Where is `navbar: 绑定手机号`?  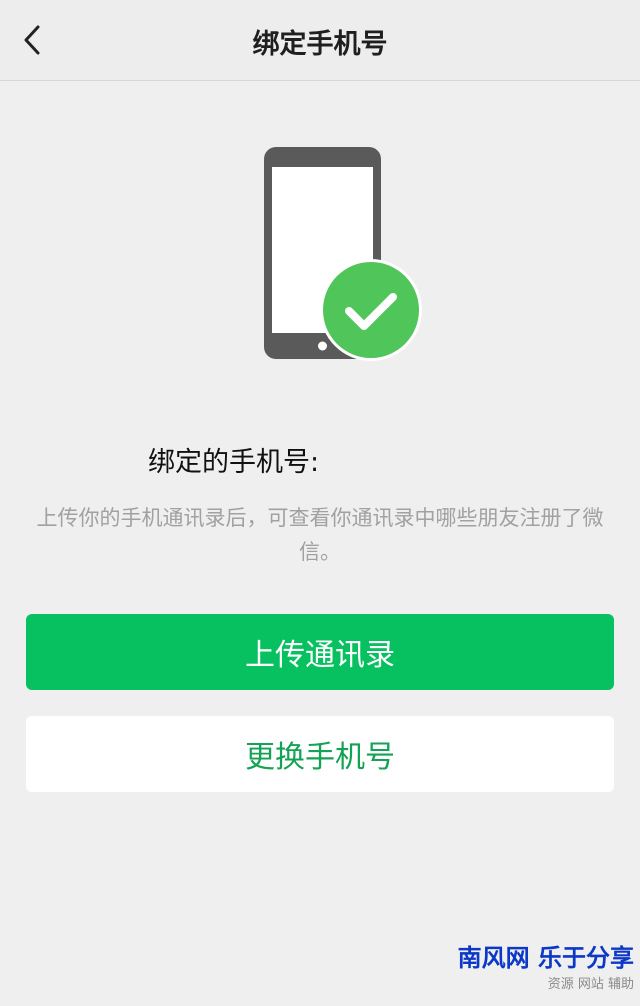
navbar: 绑定手机号 is located at coordinates (320, 40).